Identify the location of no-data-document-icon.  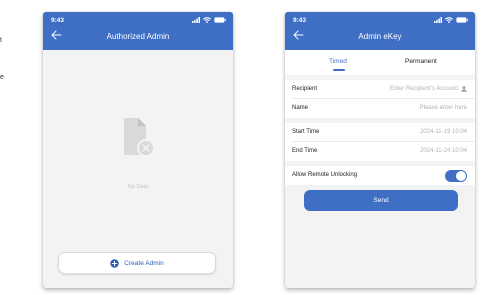
(139, 137).